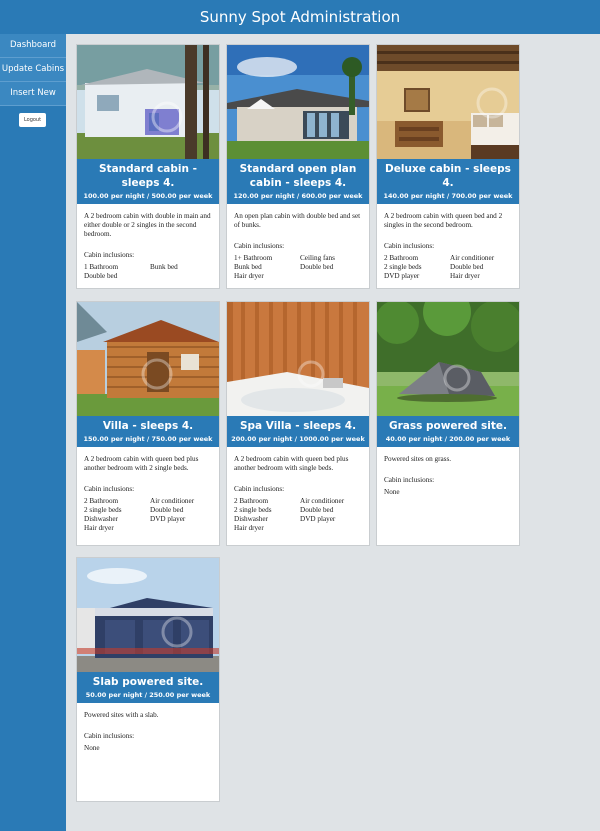  I want to click on inclusion-item: 1 Bathroom, so click(101, 267).